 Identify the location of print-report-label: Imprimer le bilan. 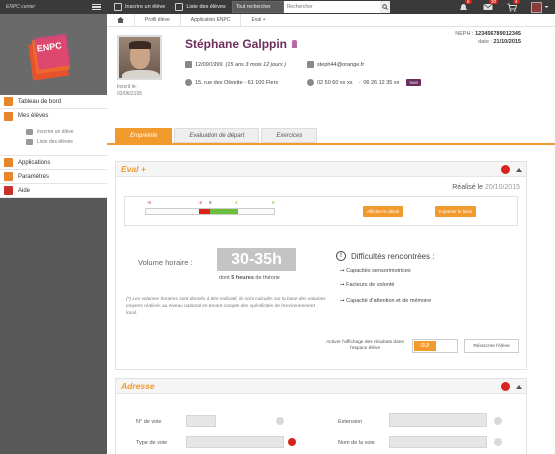
(456, 211).